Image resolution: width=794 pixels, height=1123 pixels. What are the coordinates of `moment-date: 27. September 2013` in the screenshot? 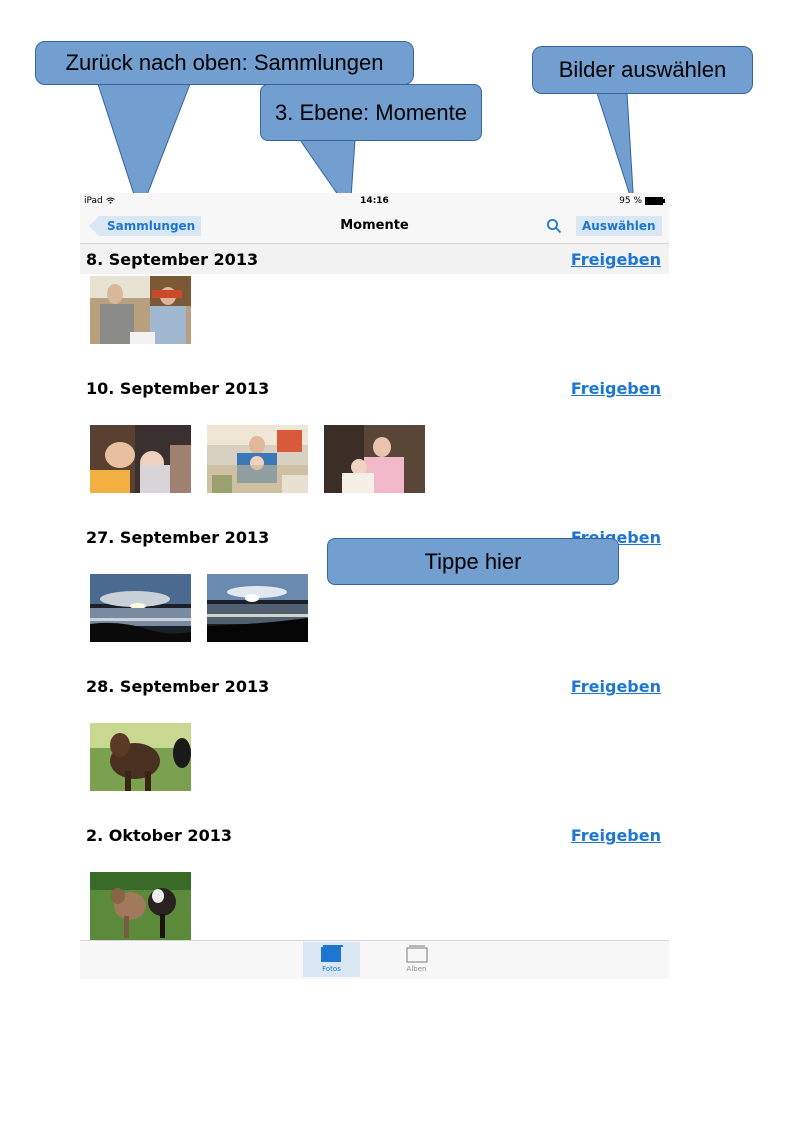 It's located at (178, 537).